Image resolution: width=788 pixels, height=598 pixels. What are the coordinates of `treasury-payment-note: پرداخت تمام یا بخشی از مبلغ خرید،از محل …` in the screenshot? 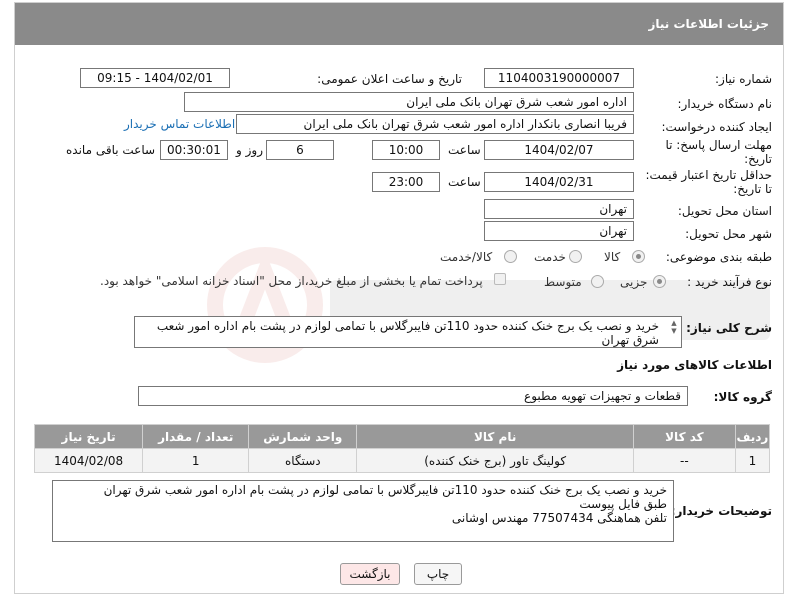 It's located at (291, 281).